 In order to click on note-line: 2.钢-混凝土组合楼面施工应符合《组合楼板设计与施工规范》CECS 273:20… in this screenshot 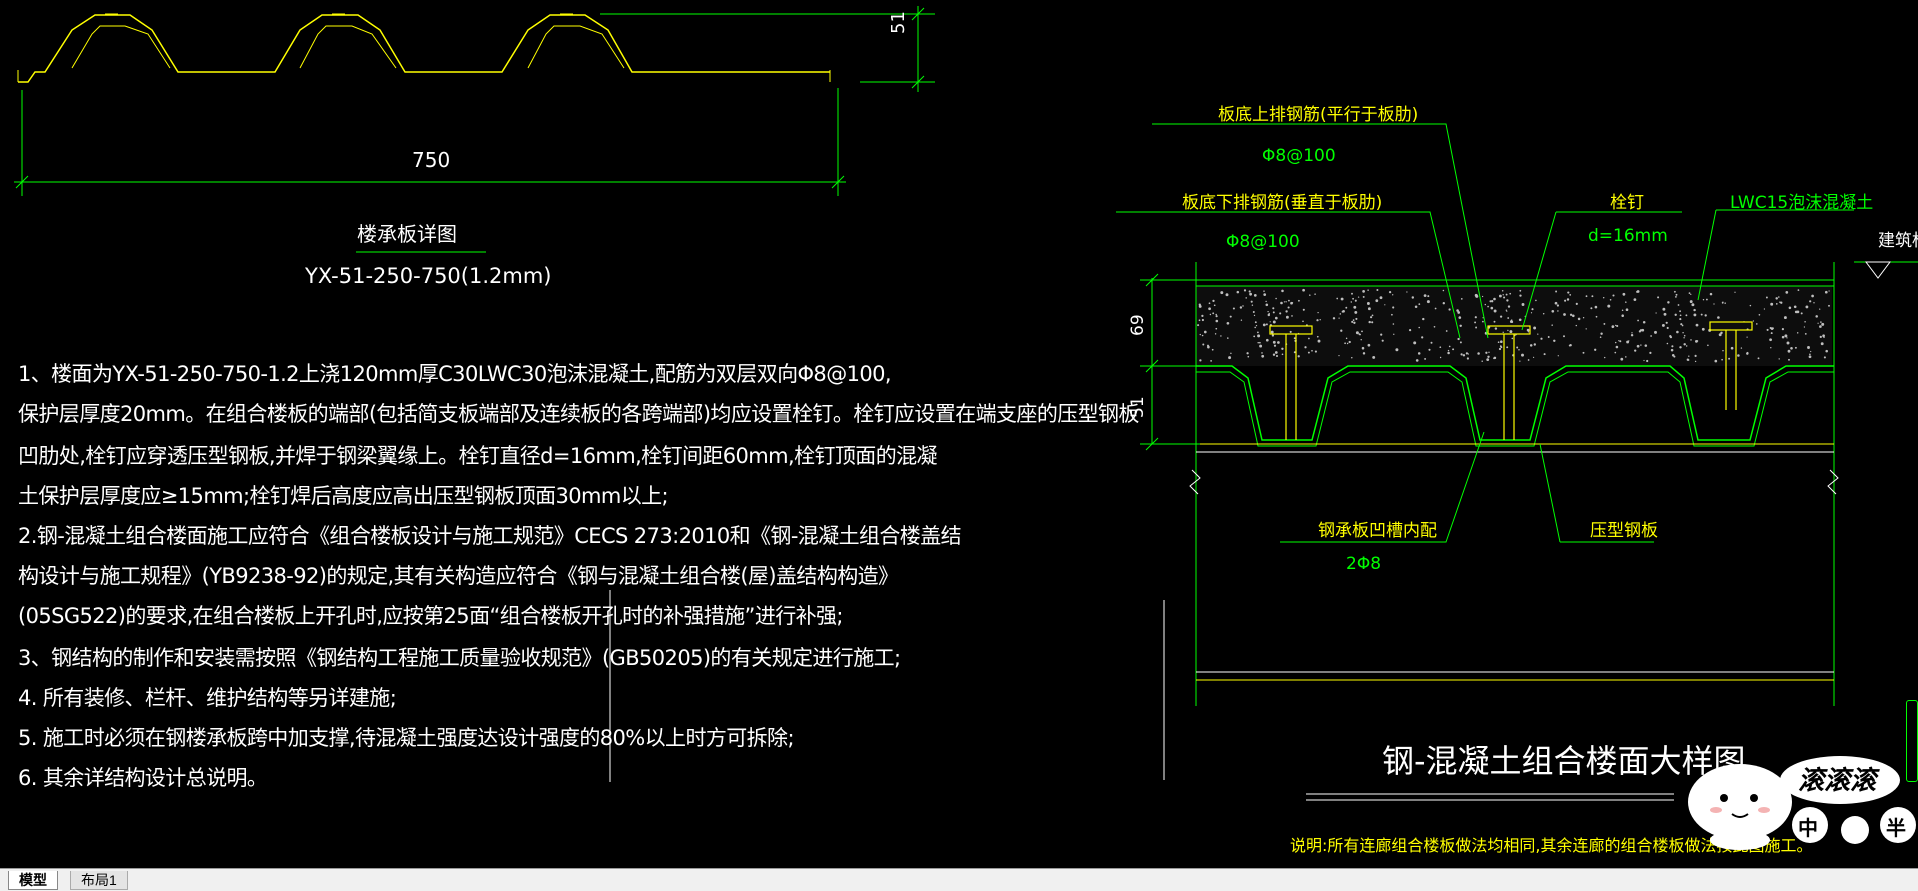, I will do `click(490, 536)`.